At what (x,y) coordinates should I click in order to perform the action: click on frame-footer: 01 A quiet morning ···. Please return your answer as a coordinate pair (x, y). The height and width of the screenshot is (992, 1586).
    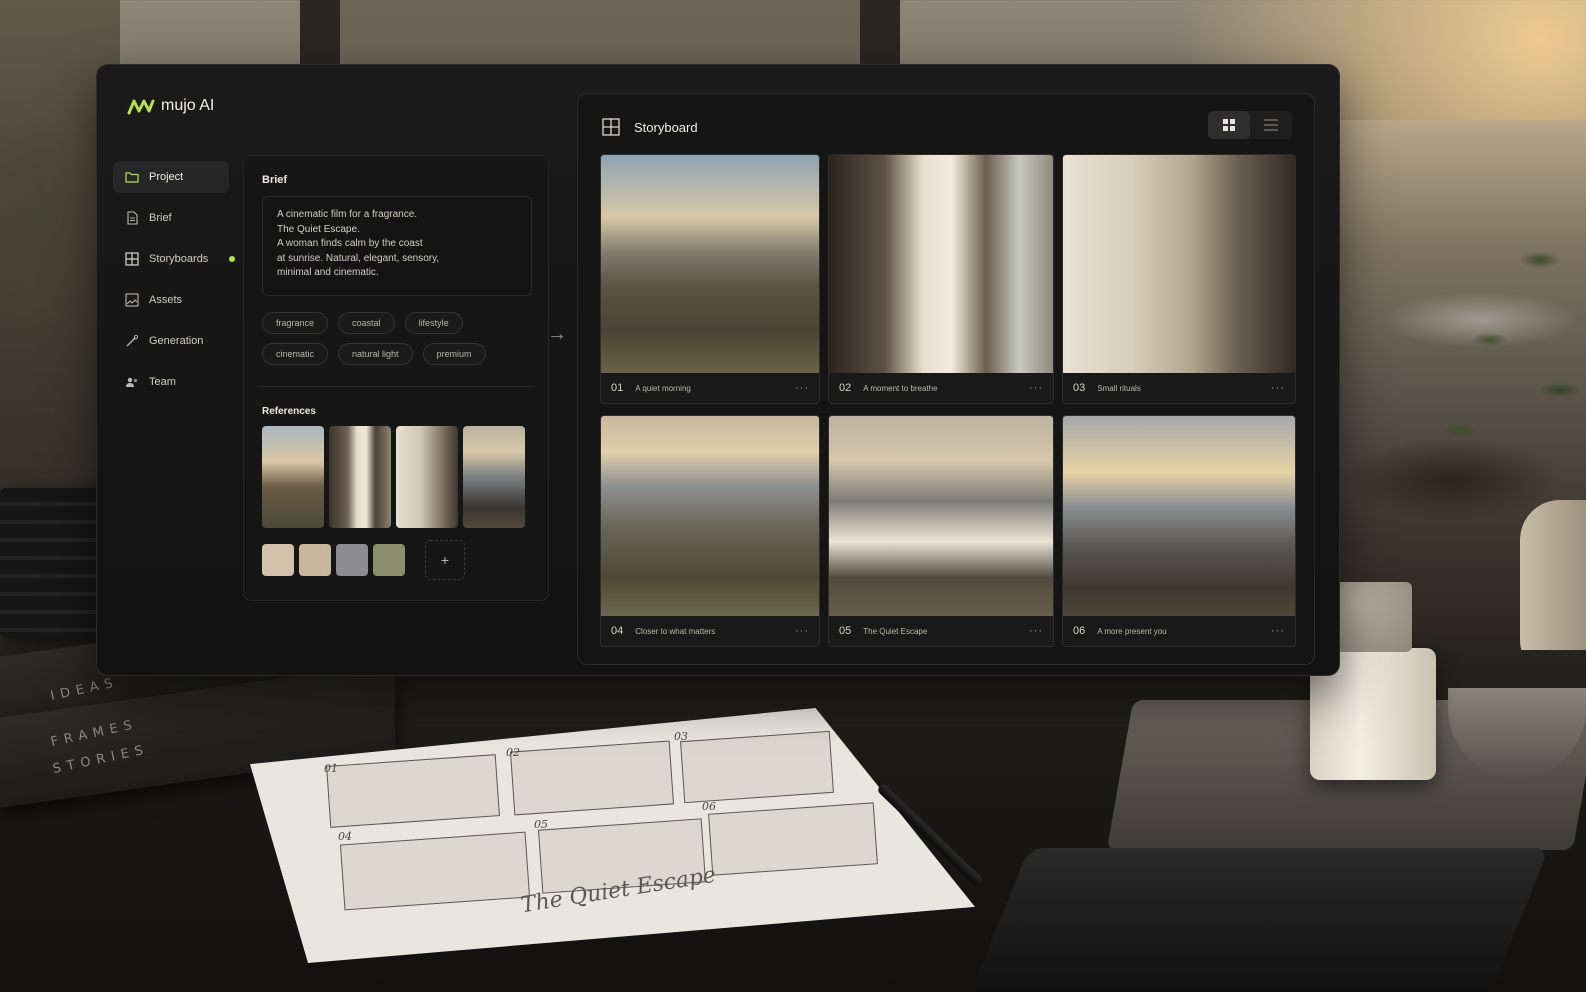
    Looking at the image, I should click on (710, 388).